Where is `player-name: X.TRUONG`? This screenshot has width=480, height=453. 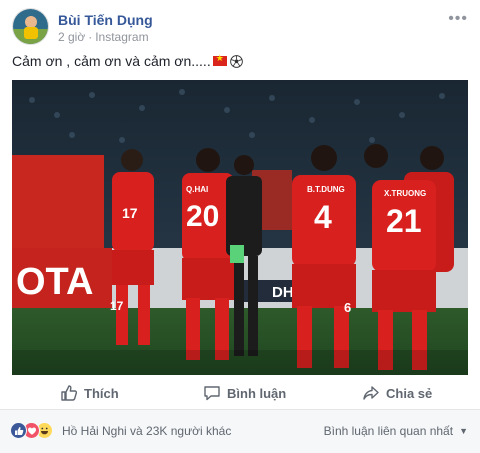 player-name: X.TRUONG is located at coordinates (405, 193).